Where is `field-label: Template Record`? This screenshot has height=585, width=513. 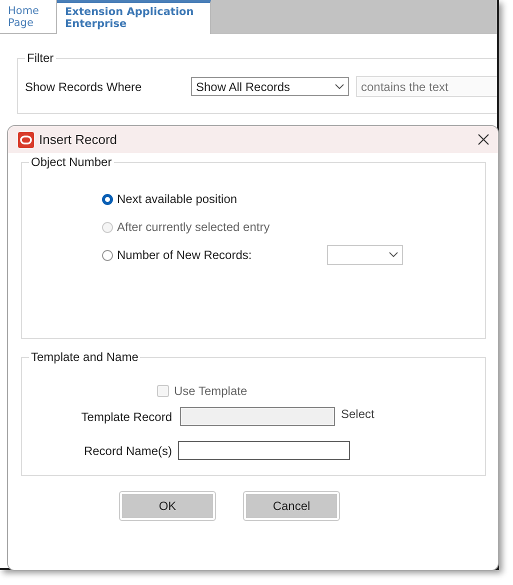
field-label: Template Record is located at coordinates (126, 417).